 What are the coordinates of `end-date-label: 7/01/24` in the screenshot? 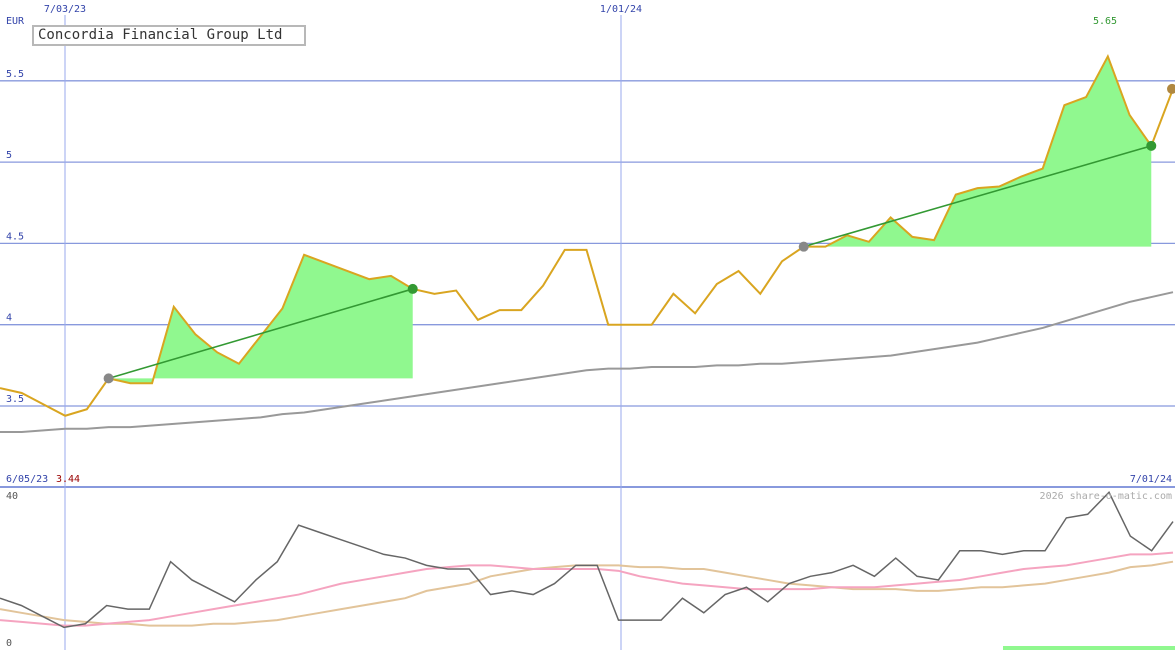 It's located at (1151, 479).